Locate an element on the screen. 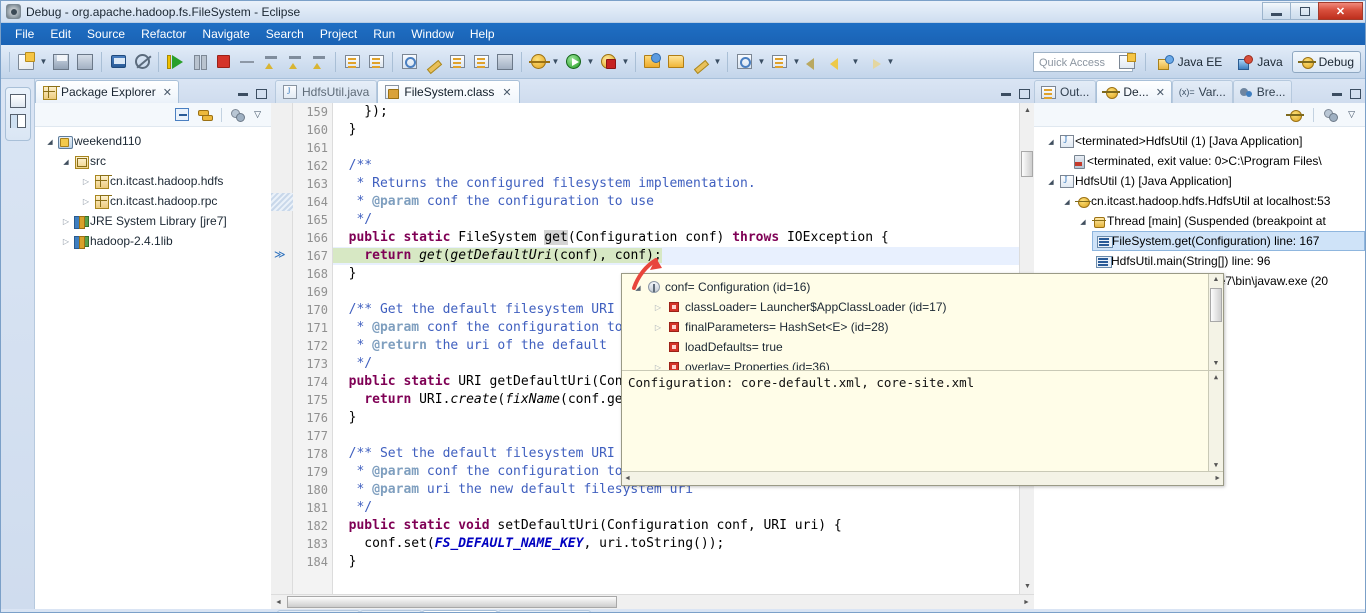 Image resolution: width=1366 pixels, height=613 pixels. menu-item-search: Search is located at coordinates (285, 34).